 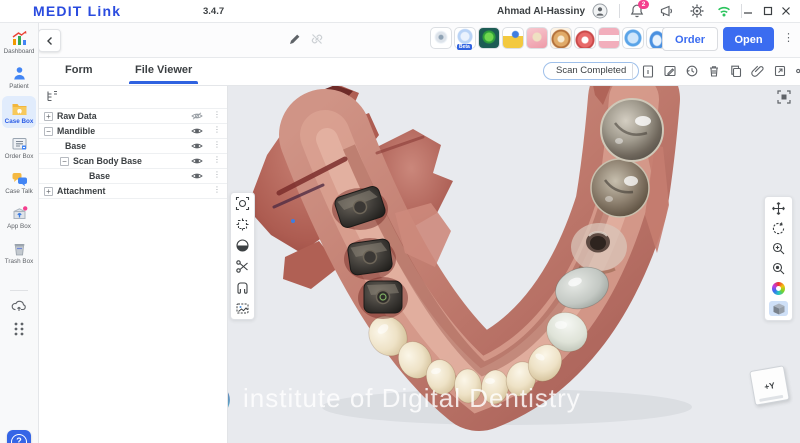 I want to click on smile-design-app-icon, so click(x=633, y=38).